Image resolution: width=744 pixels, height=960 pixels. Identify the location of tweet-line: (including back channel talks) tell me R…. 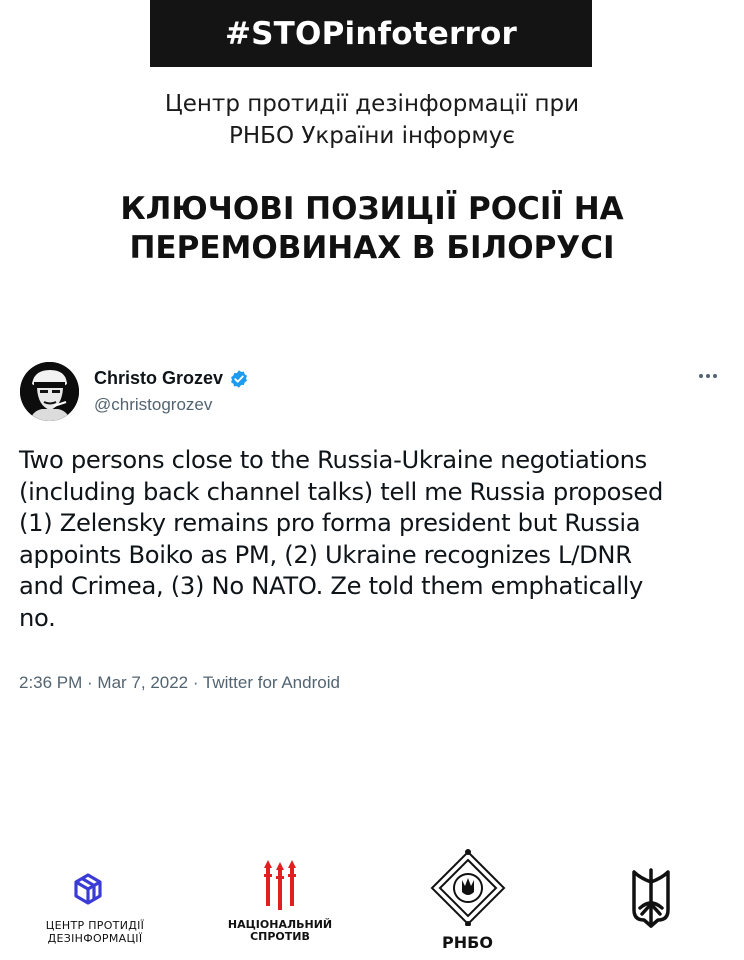
(341, 491).